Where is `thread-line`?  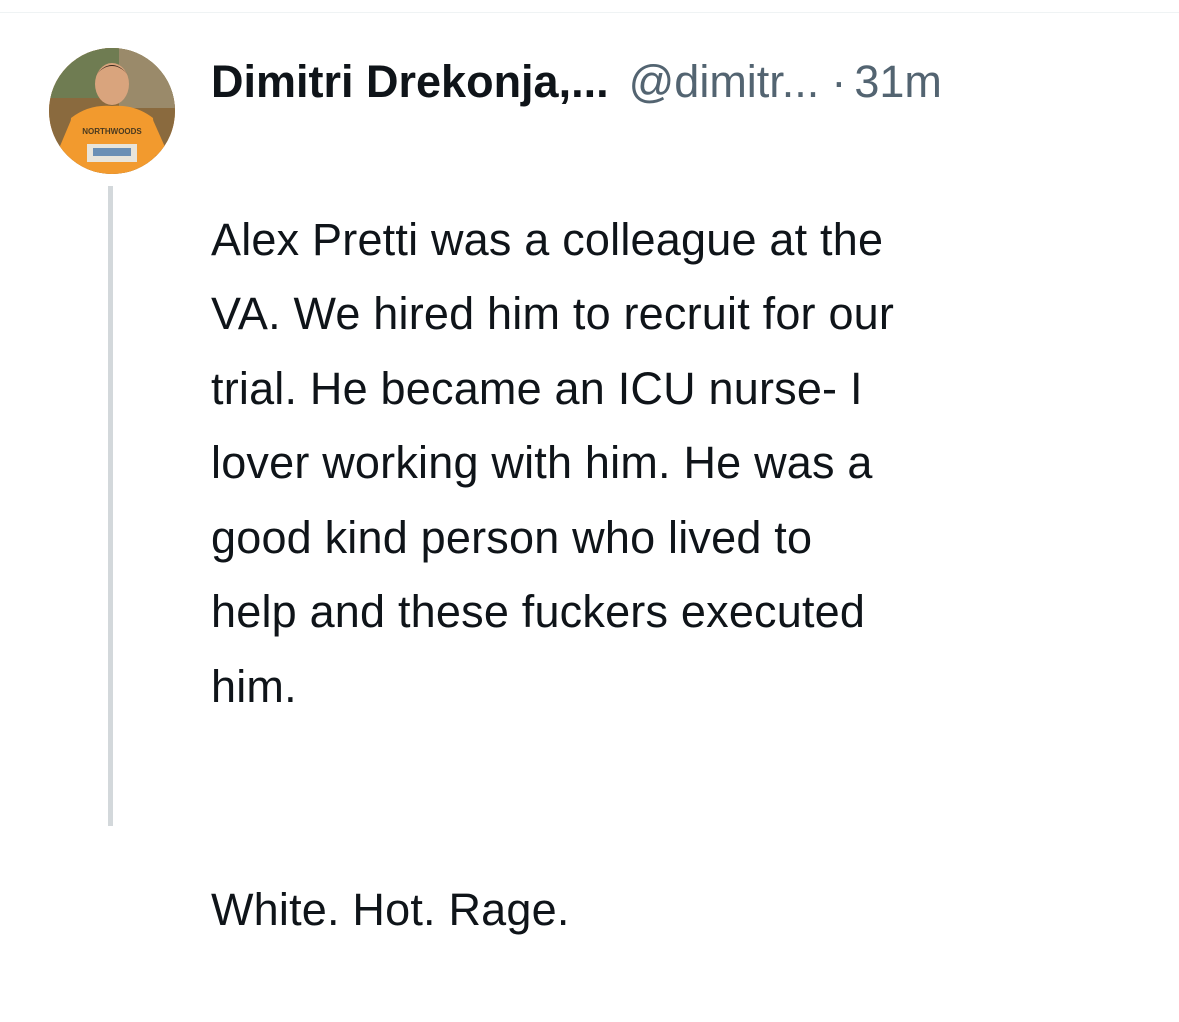 thread-line is located at coordinates (110, 506).